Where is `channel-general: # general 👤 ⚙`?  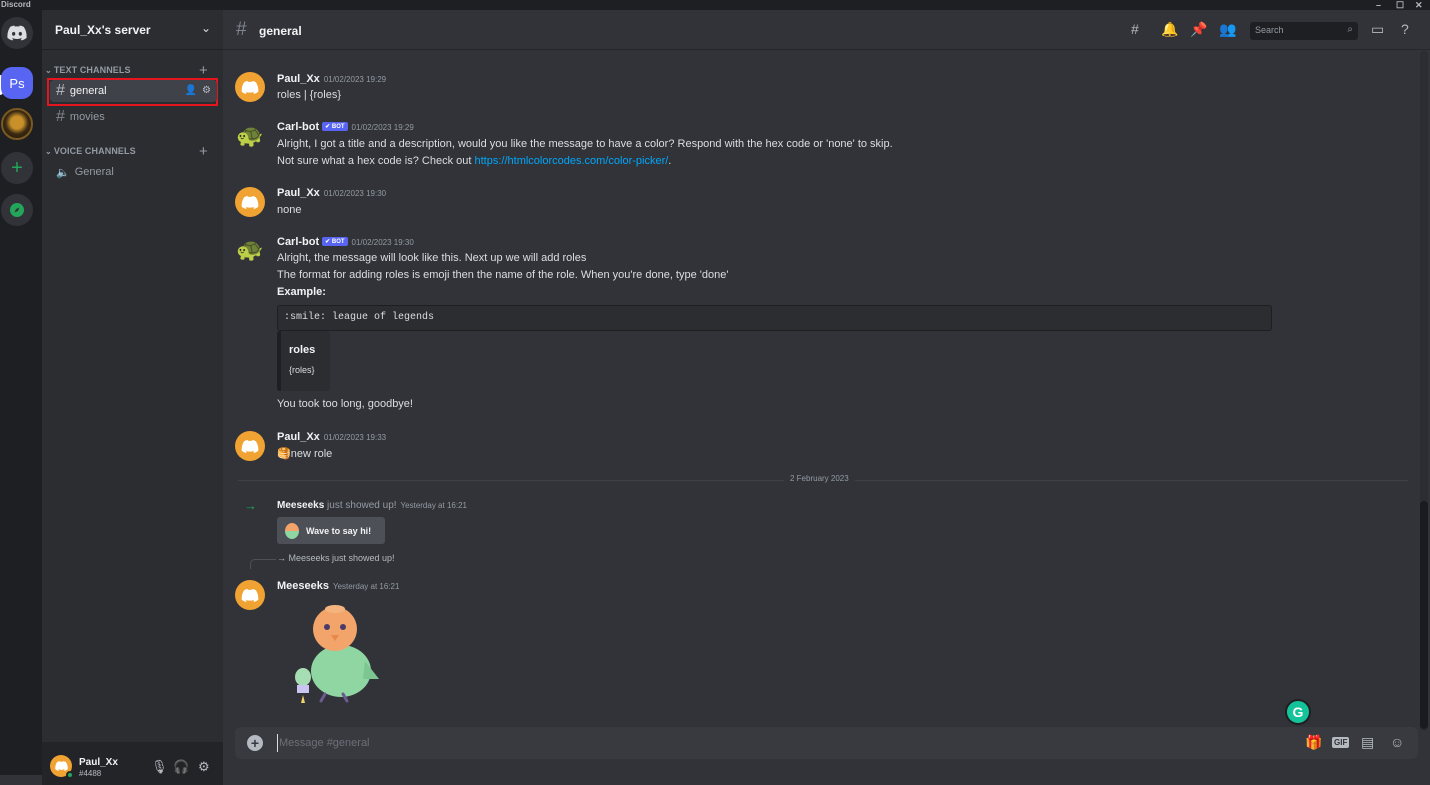 channel-general: # general 👤 ⚙ is located at coordinates (133, 91).